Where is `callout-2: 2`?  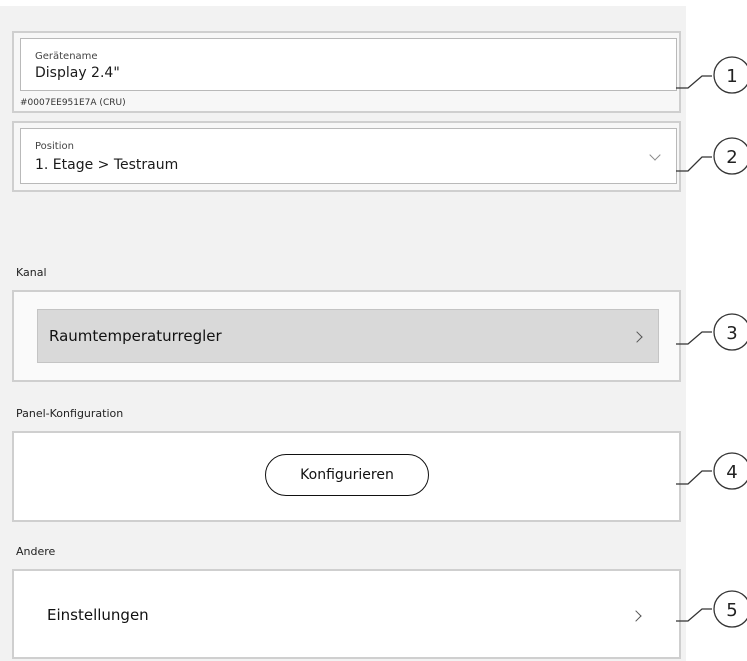 callout-2: 2 is located at coordinates (731, 157).